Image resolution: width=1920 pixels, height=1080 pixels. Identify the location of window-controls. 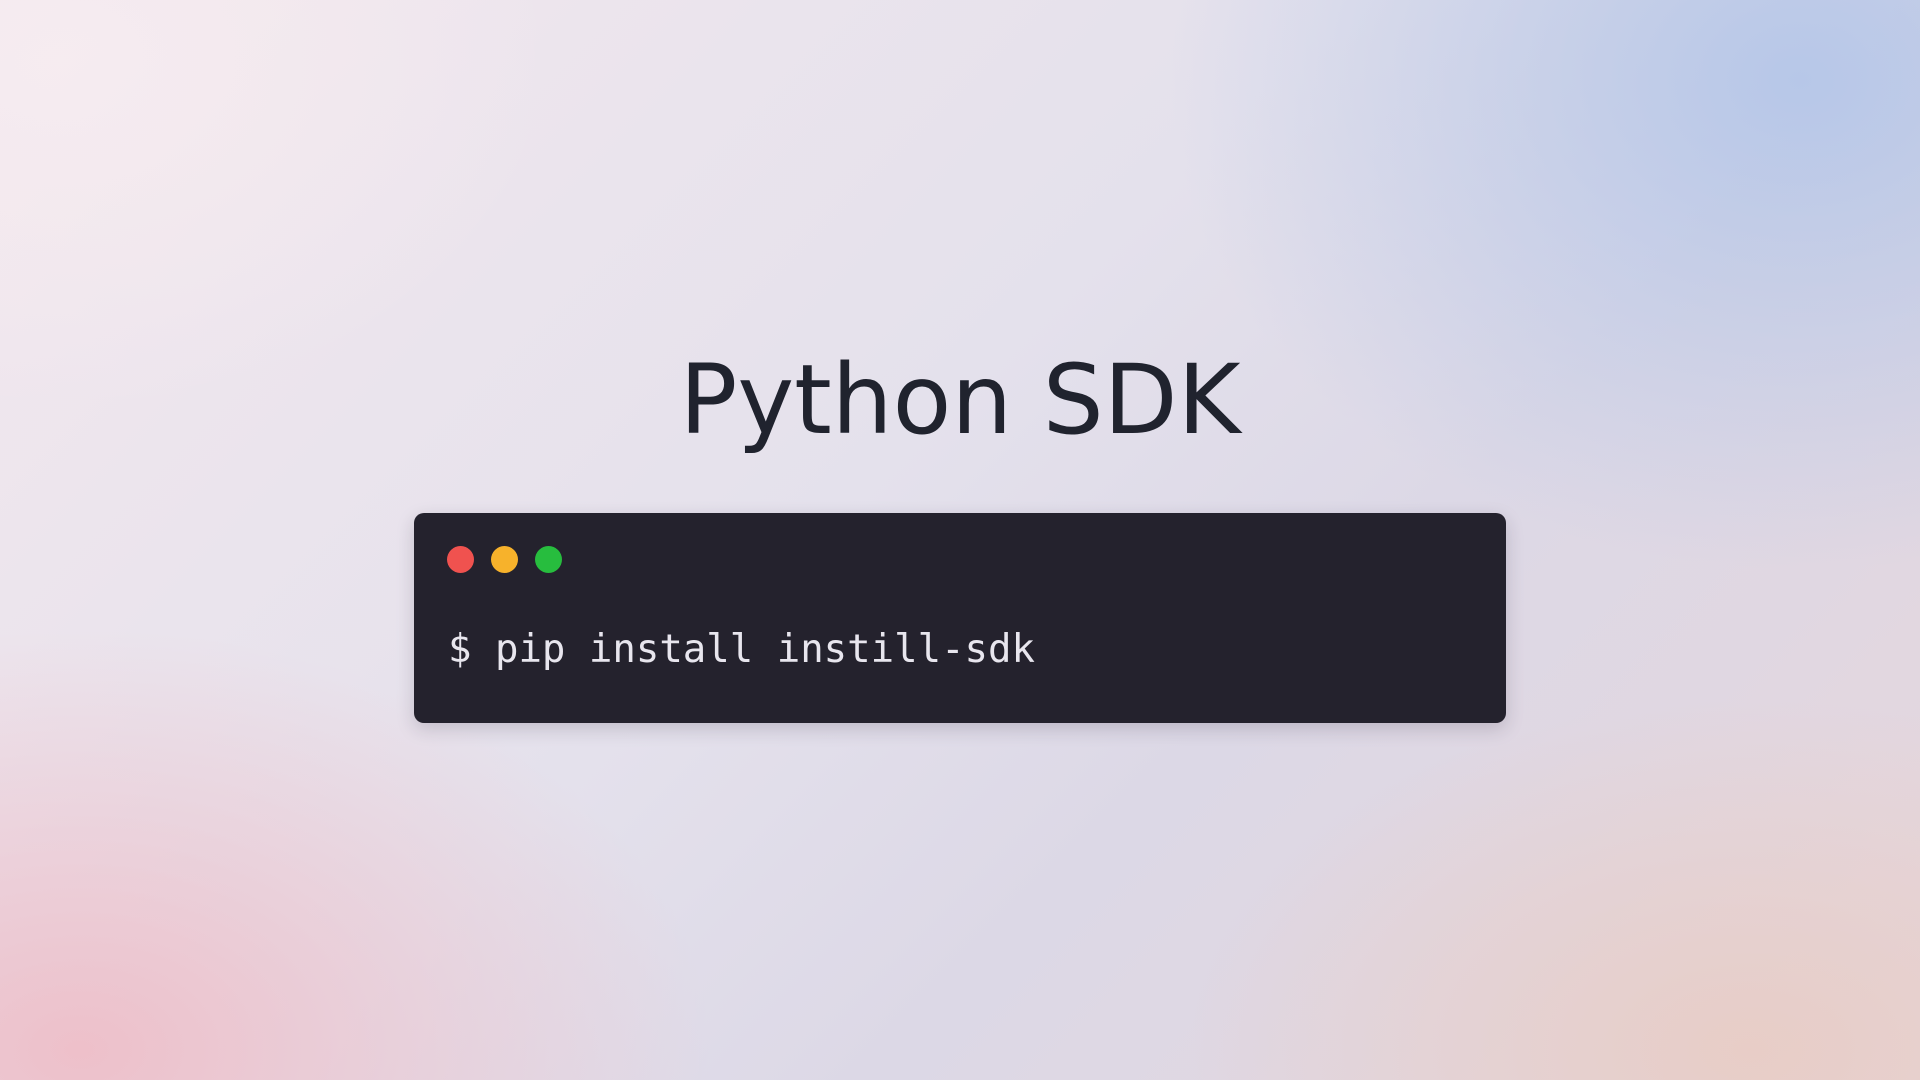
(504, 559).